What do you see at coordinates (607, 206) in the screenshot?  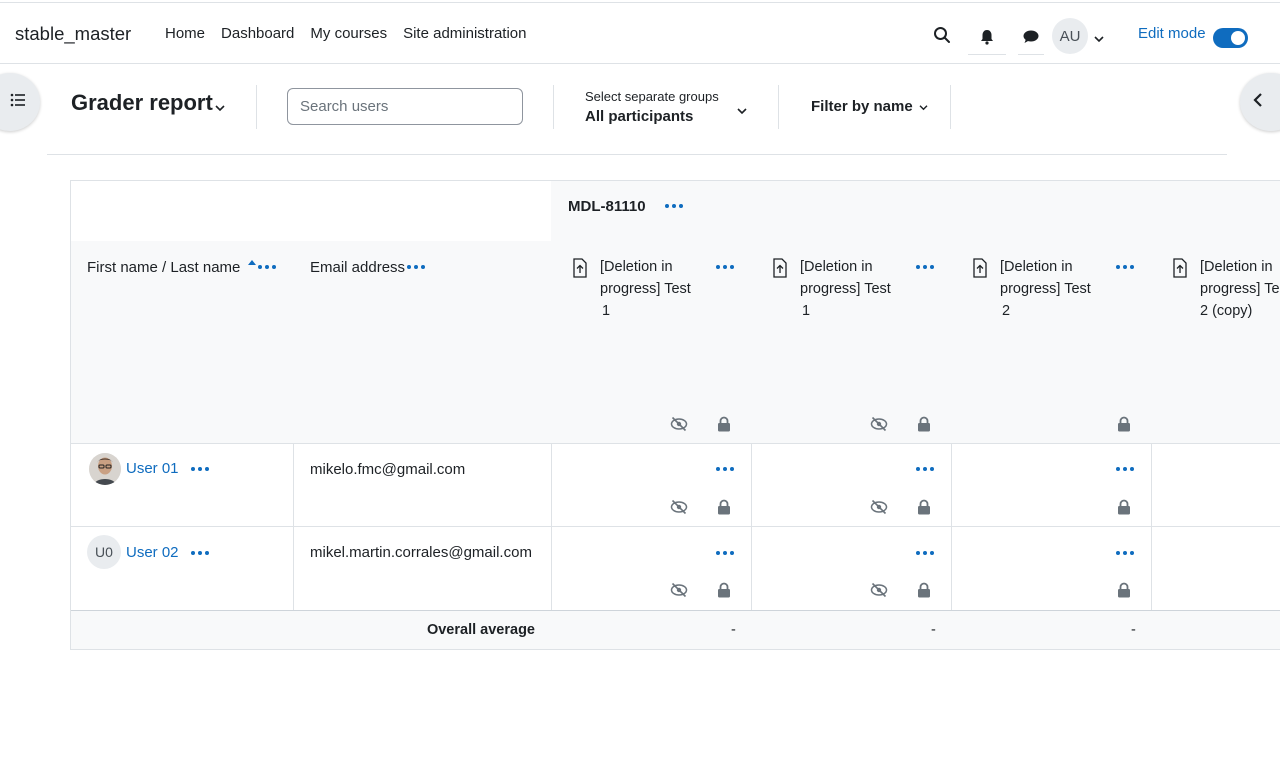 I see `category-title: MDL-81110` at bounding box center [607, 206].